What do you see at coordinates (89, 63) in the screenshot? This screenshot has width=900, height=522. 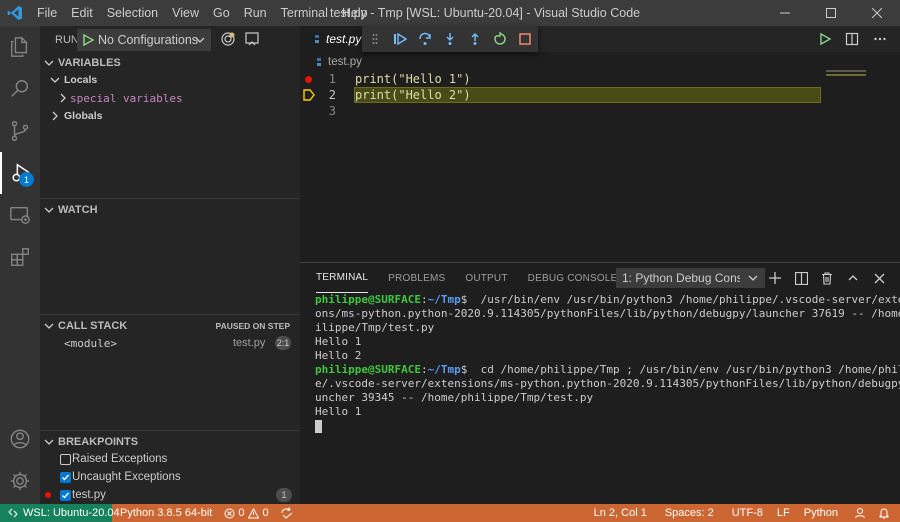 I see `variables-header-label: VARIABLES` at bounding box center [89, 63].